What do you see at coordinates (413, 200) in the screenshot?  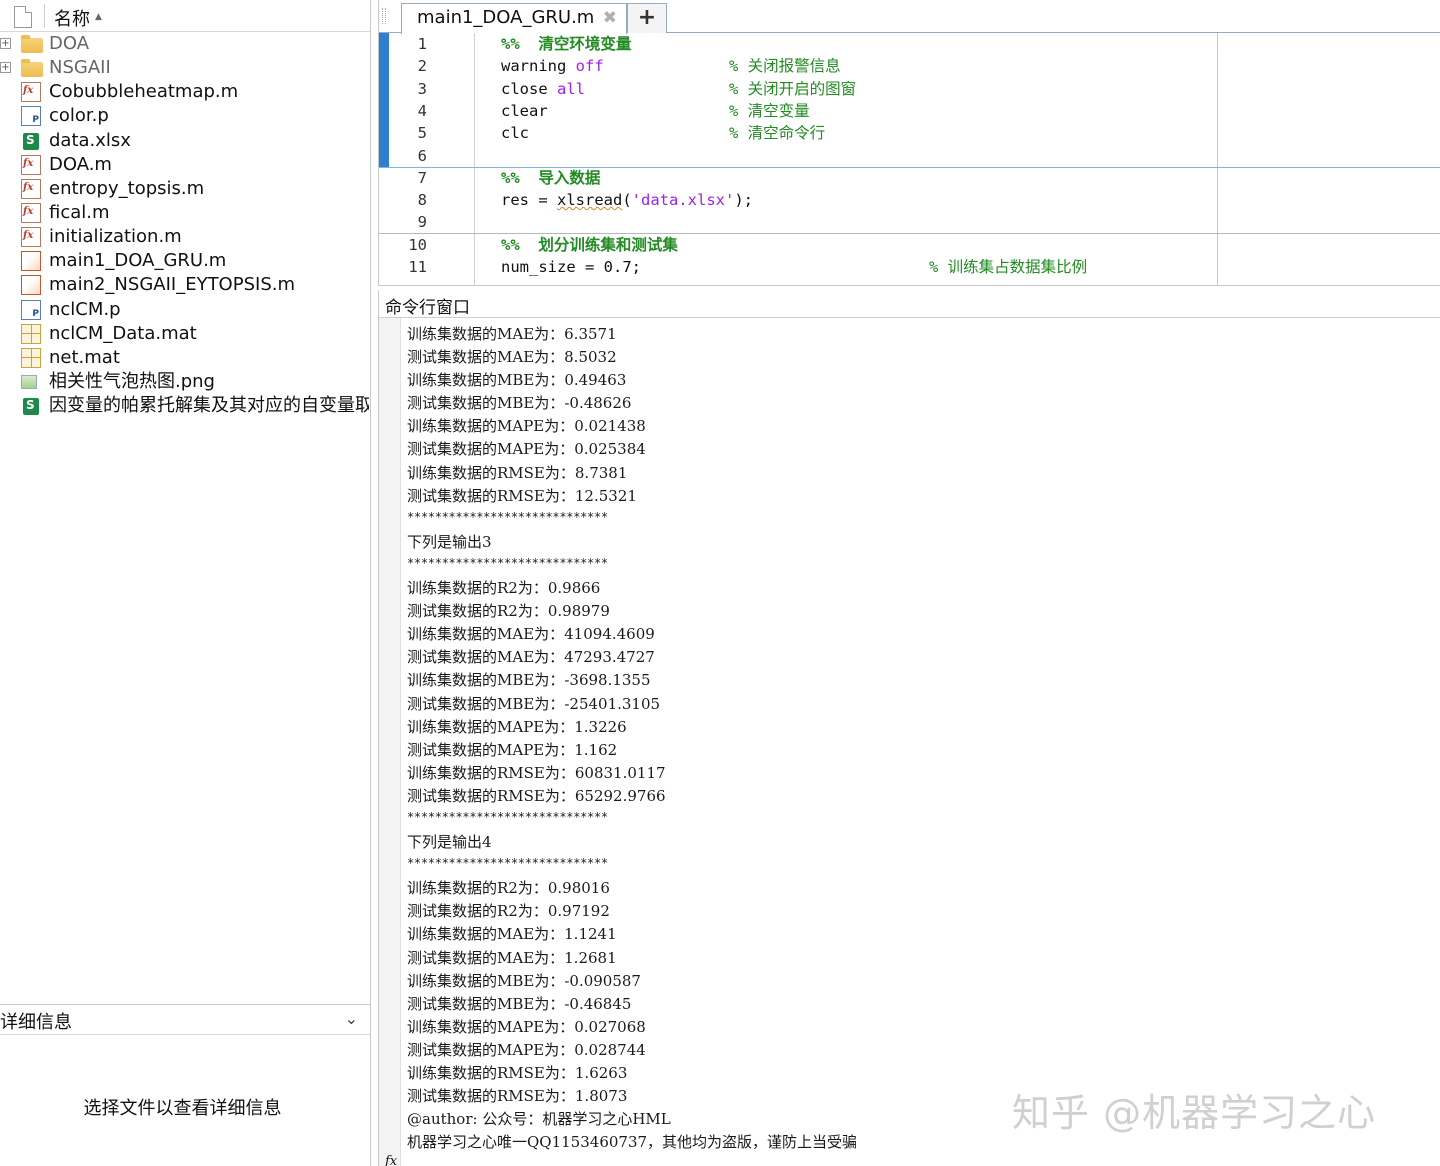 I see `line-number: 8` at bounding box center [413, 200].